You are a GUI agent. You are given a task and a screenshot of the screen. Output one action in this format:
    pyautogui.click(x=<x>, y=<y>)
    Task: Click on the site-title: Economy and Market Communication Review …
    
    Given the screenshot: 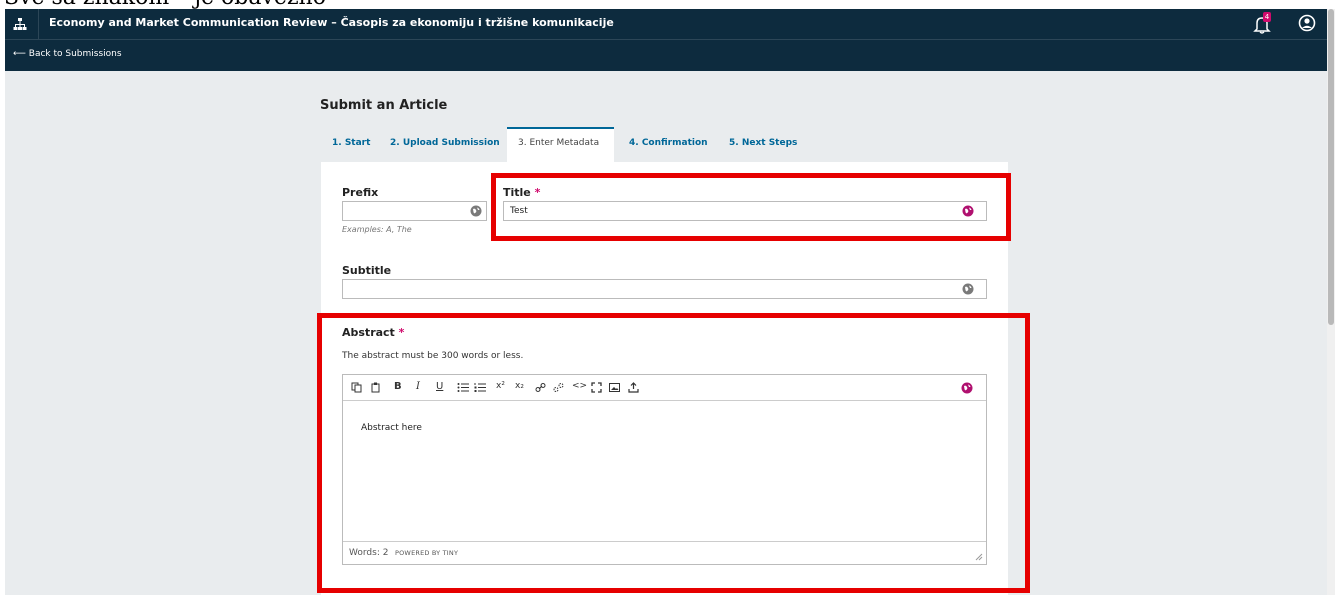 What is the action you would take?
    pyautogui.click(x=331, y=22)
    